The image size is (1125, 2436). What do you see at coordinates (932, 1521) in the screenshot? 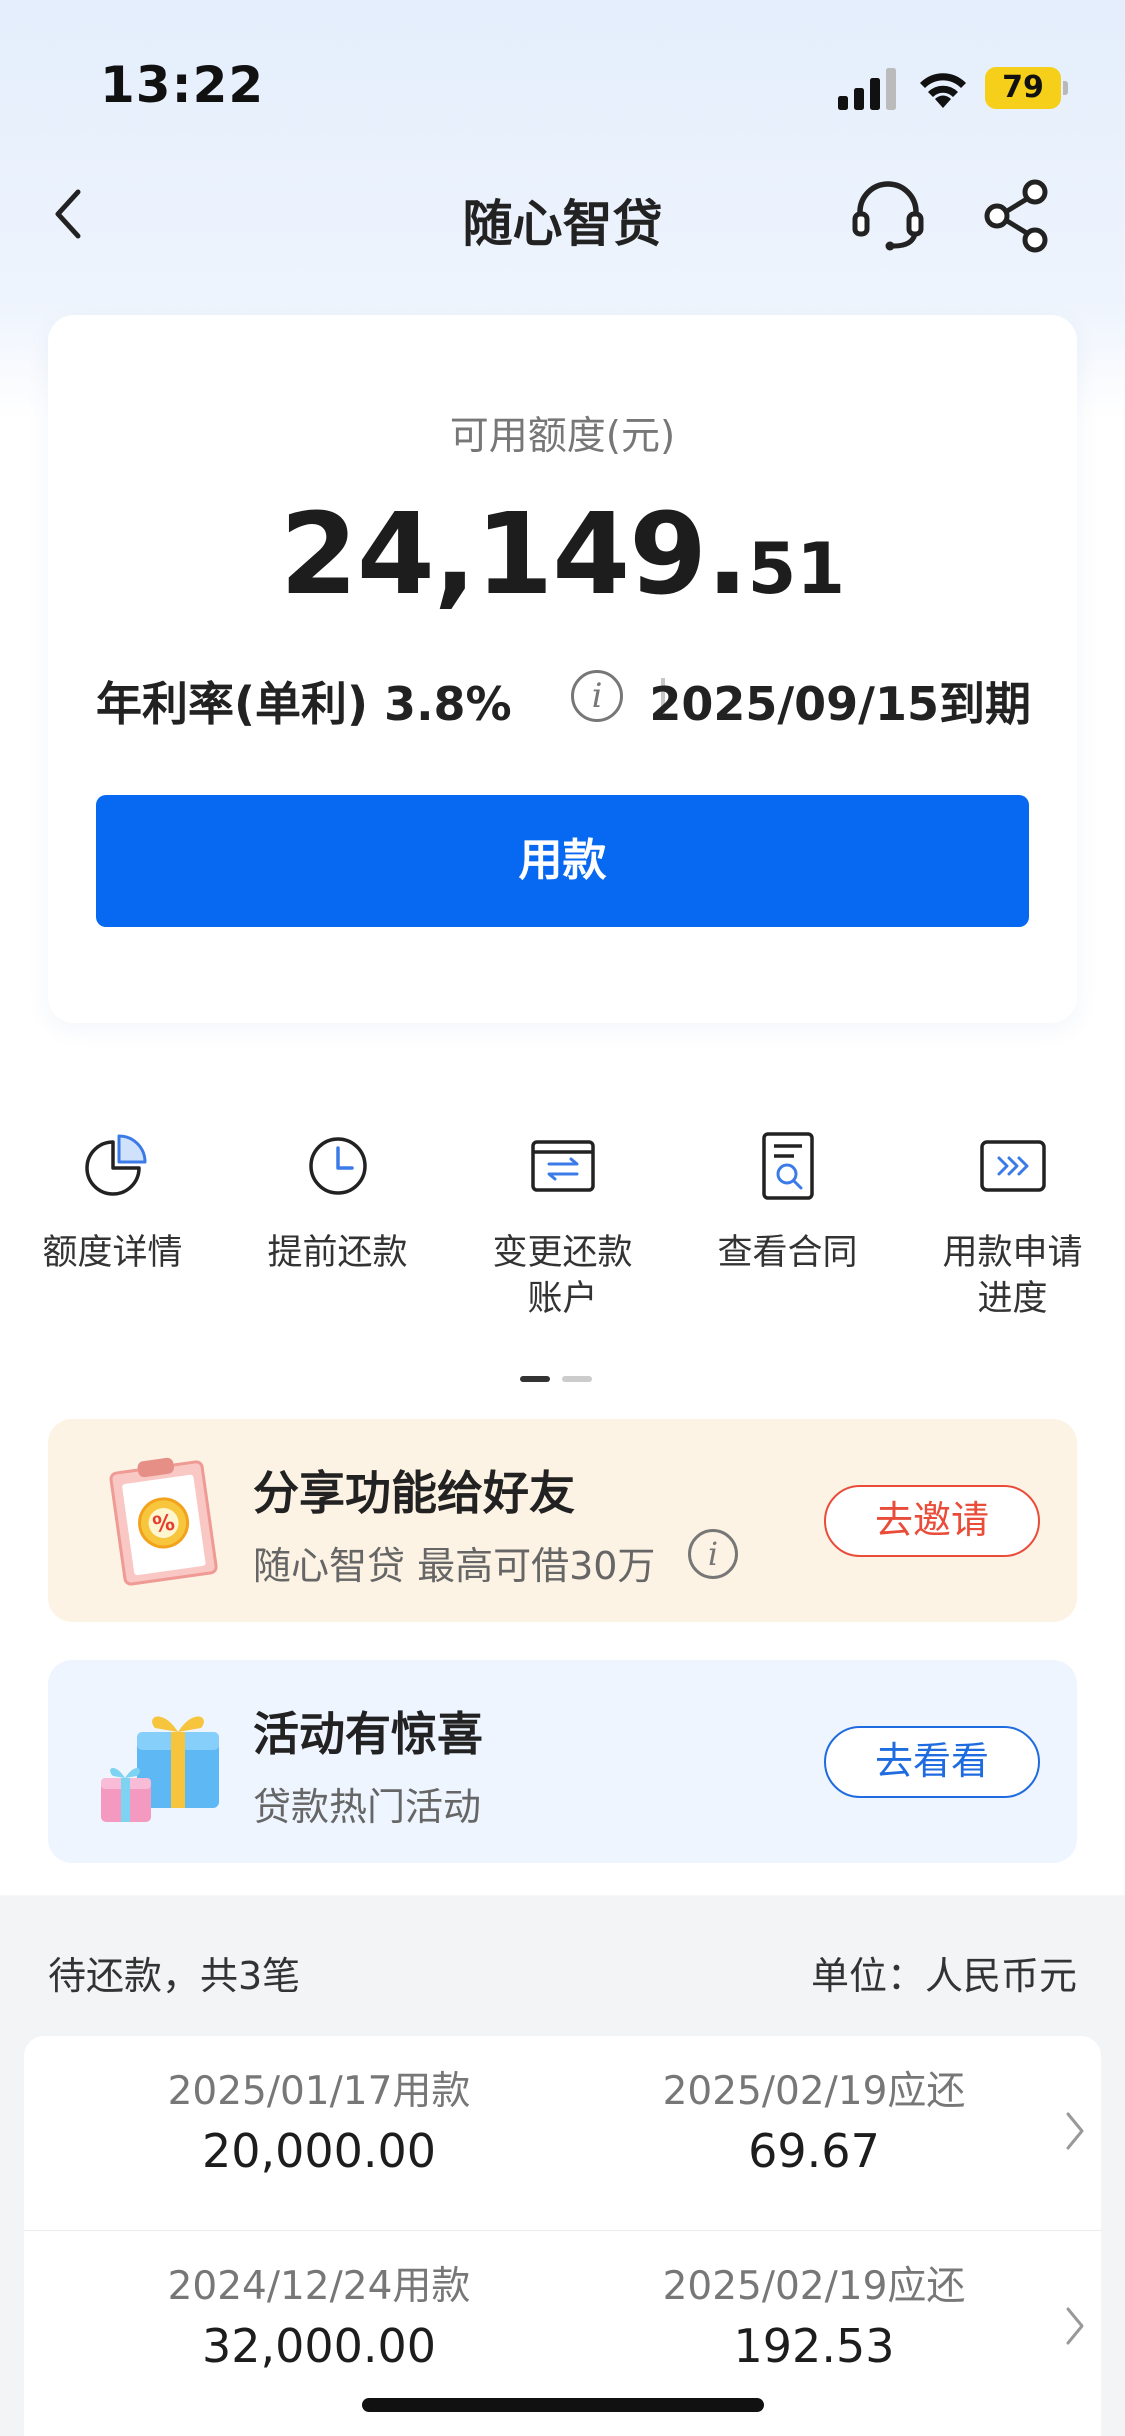
I see `invite-button: 去邀请` at bounding box center [932, 1521].